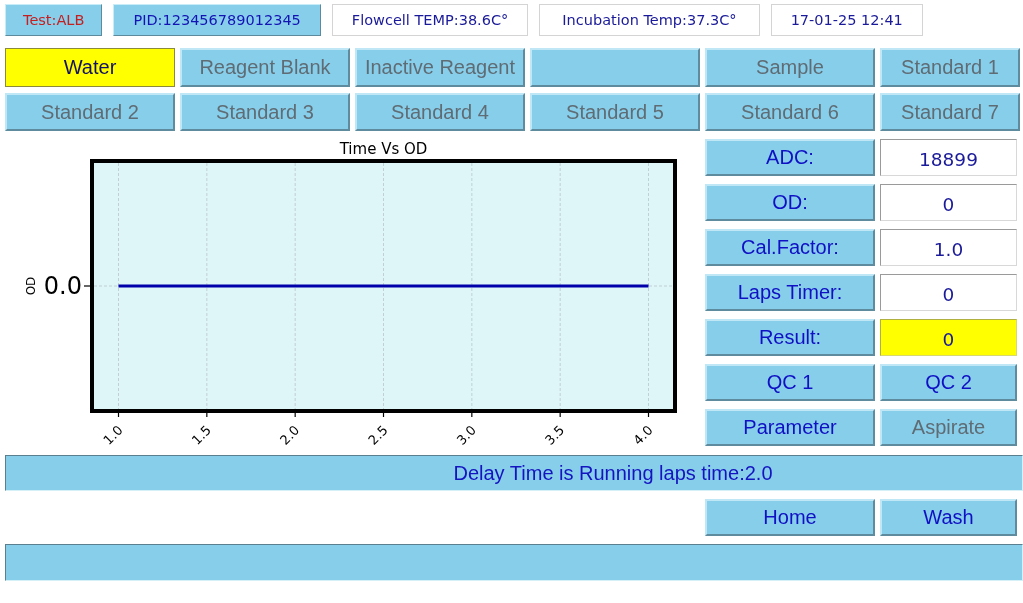 The height and width of the screenshot is (603, 1023). Describe the element at coordinates (790, 337) in the screenshot. I see `reading-label: Result:` at that location.